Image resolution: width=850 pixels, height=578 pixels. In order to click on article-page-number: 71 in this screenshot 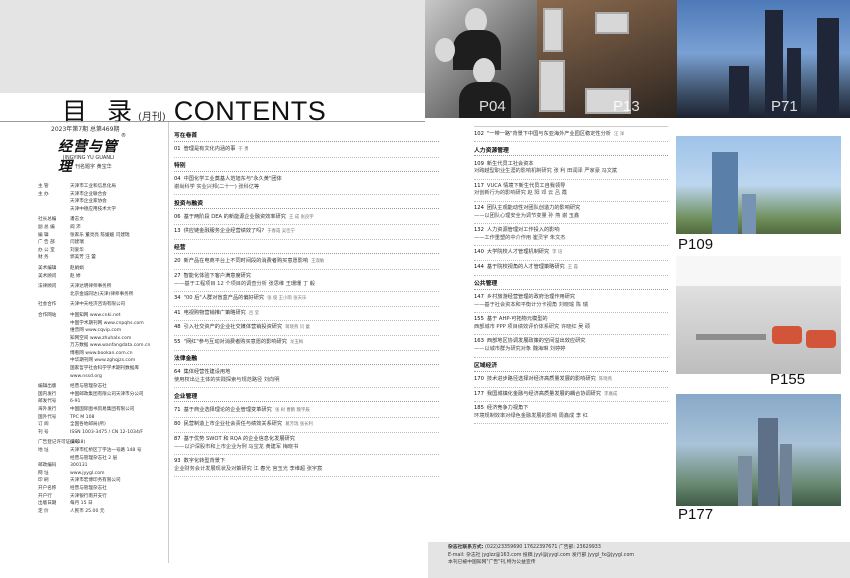, I will do `click(177, 409)`.